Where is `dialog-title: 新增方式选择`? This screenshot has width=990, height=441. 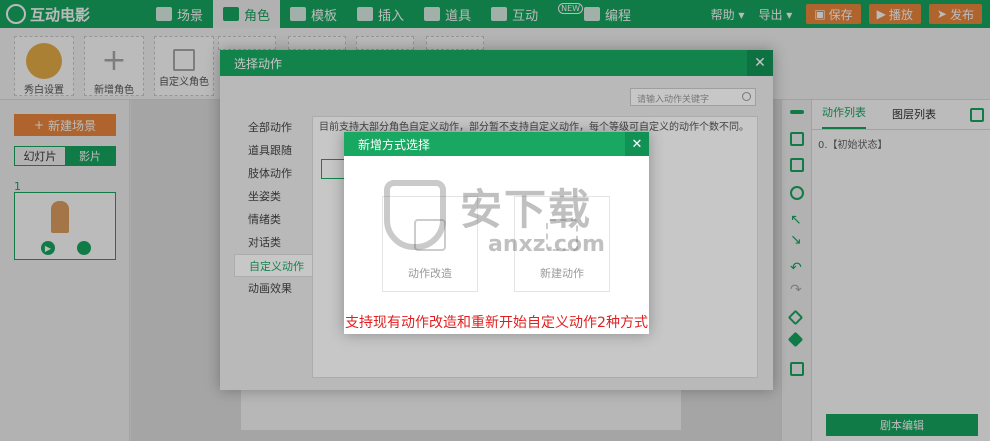
dialog-title: 新增方式选择 is located at coordinates (496, 144).